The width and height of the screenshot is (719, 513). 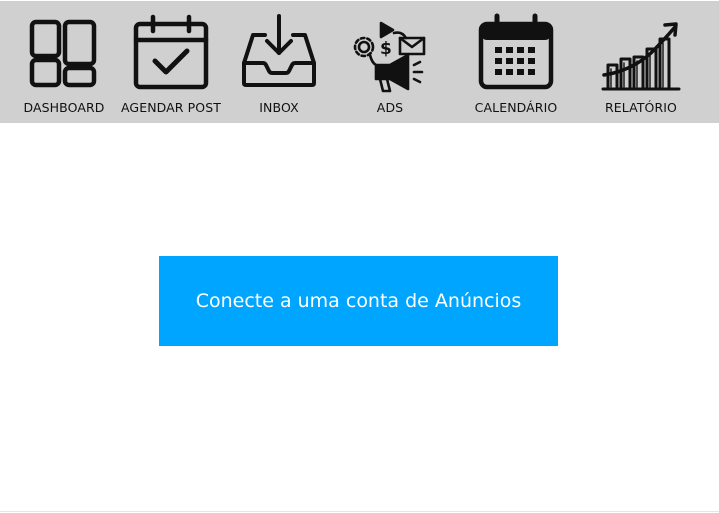 I want to click on nav-label-inbox: INBOX, so click(x=279, y=107).